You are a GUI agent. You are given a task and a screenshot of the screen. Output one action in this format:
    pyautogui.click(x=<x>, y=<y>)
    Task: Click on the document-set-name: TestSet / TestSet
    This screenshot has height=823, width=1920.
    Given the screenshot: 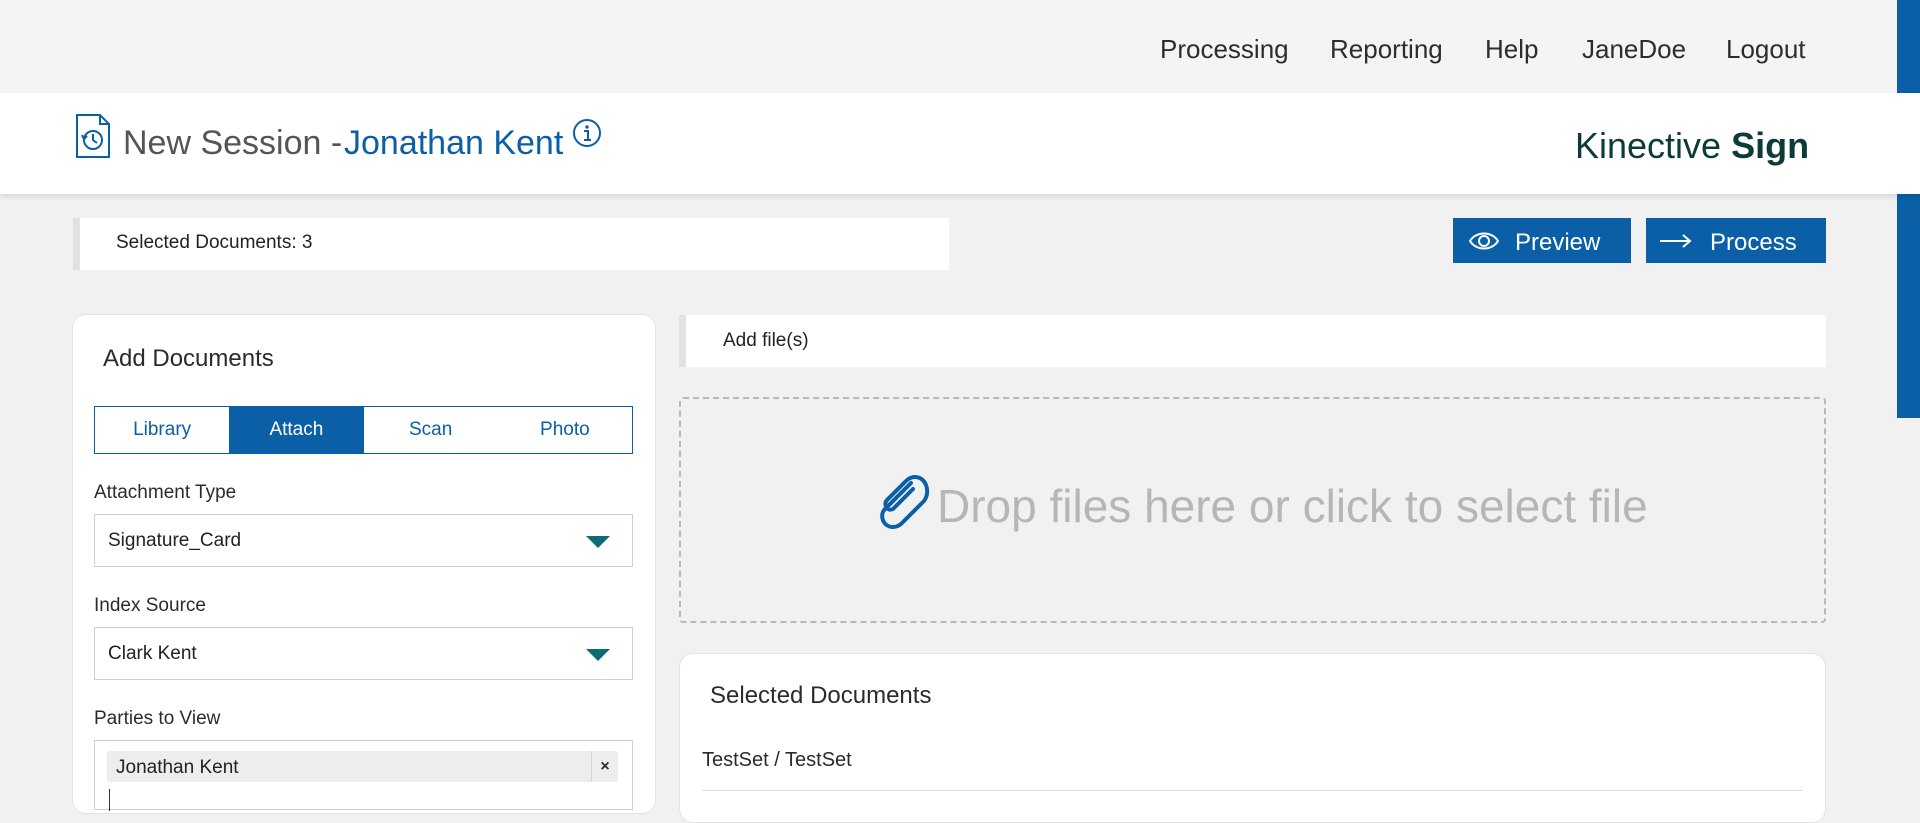 What is the action you would take?
    pyautogui.click(x=777, y=760)
    